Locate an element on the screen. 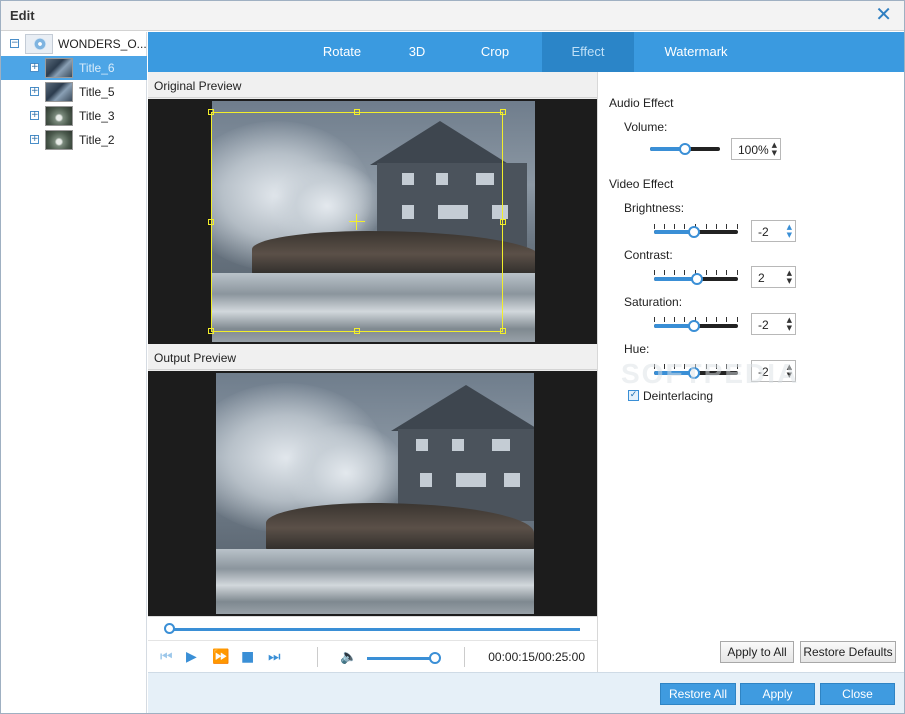  tab-effect: Effect is located at coordinates (588, 52).